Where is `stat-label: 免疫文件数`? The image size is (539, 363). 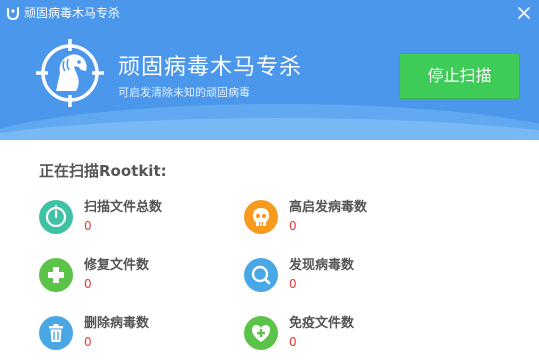
stat-label: 免疫文件数 is located at coordinates (322, 323).